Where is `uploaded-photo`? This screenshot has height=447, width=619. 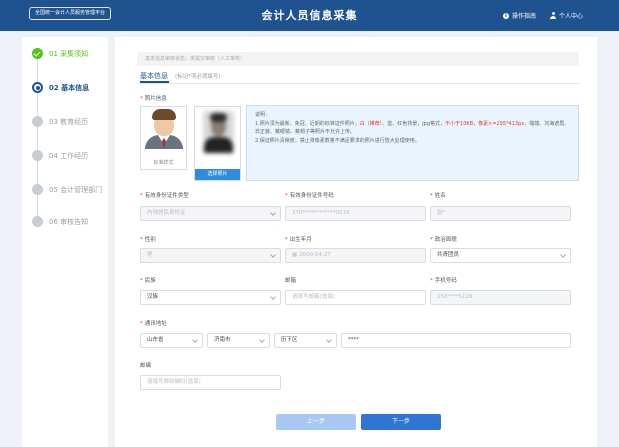
uploaded-photo is located at coordinates (218, 132).